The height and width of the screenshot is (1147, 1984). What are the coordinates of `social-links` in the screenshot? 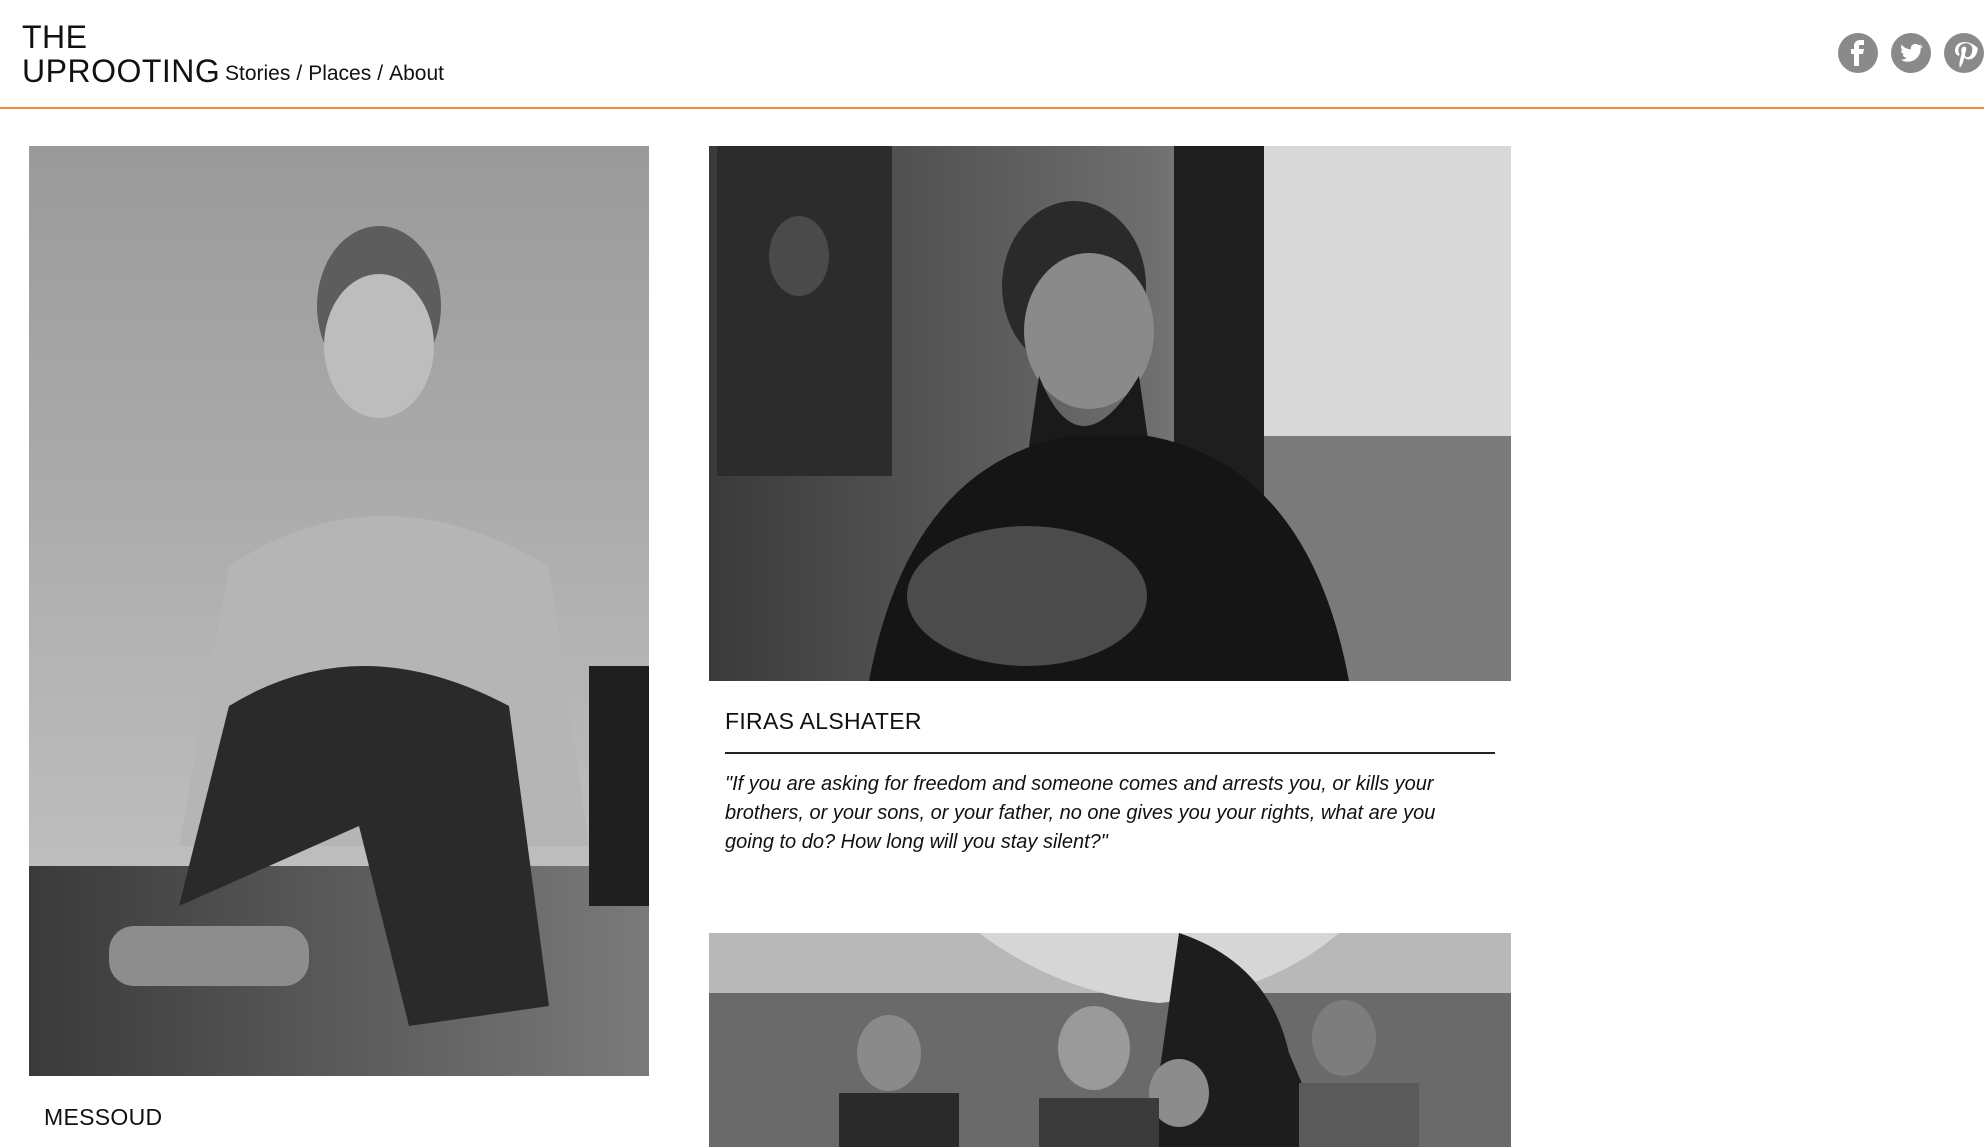 It's located at (1911, 53).